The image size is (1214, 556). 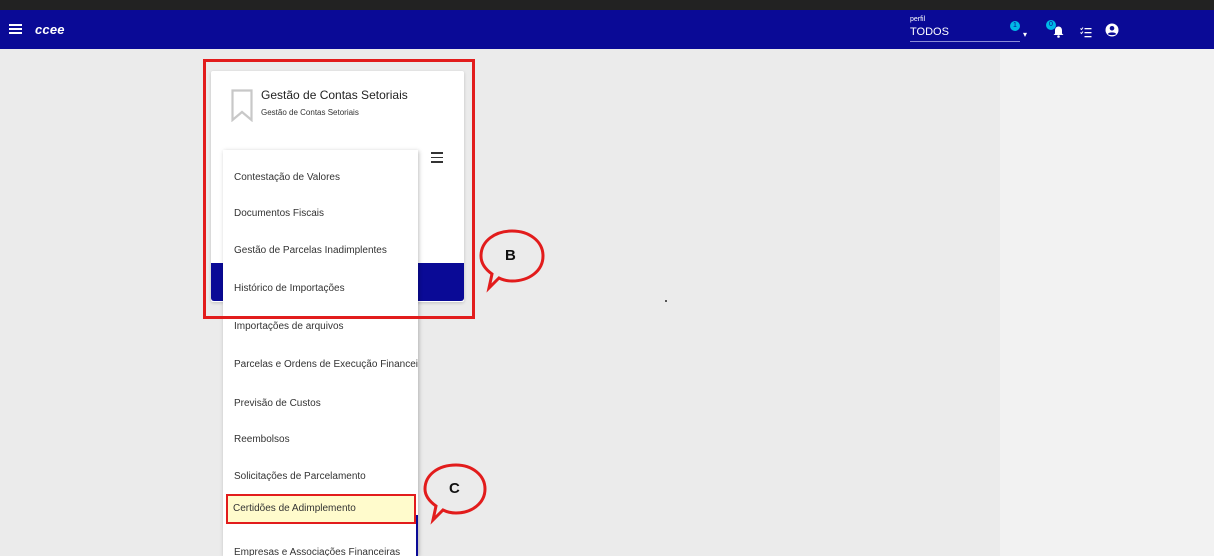 I want to click on user-circle-icon, so click(x=1112, y=32).